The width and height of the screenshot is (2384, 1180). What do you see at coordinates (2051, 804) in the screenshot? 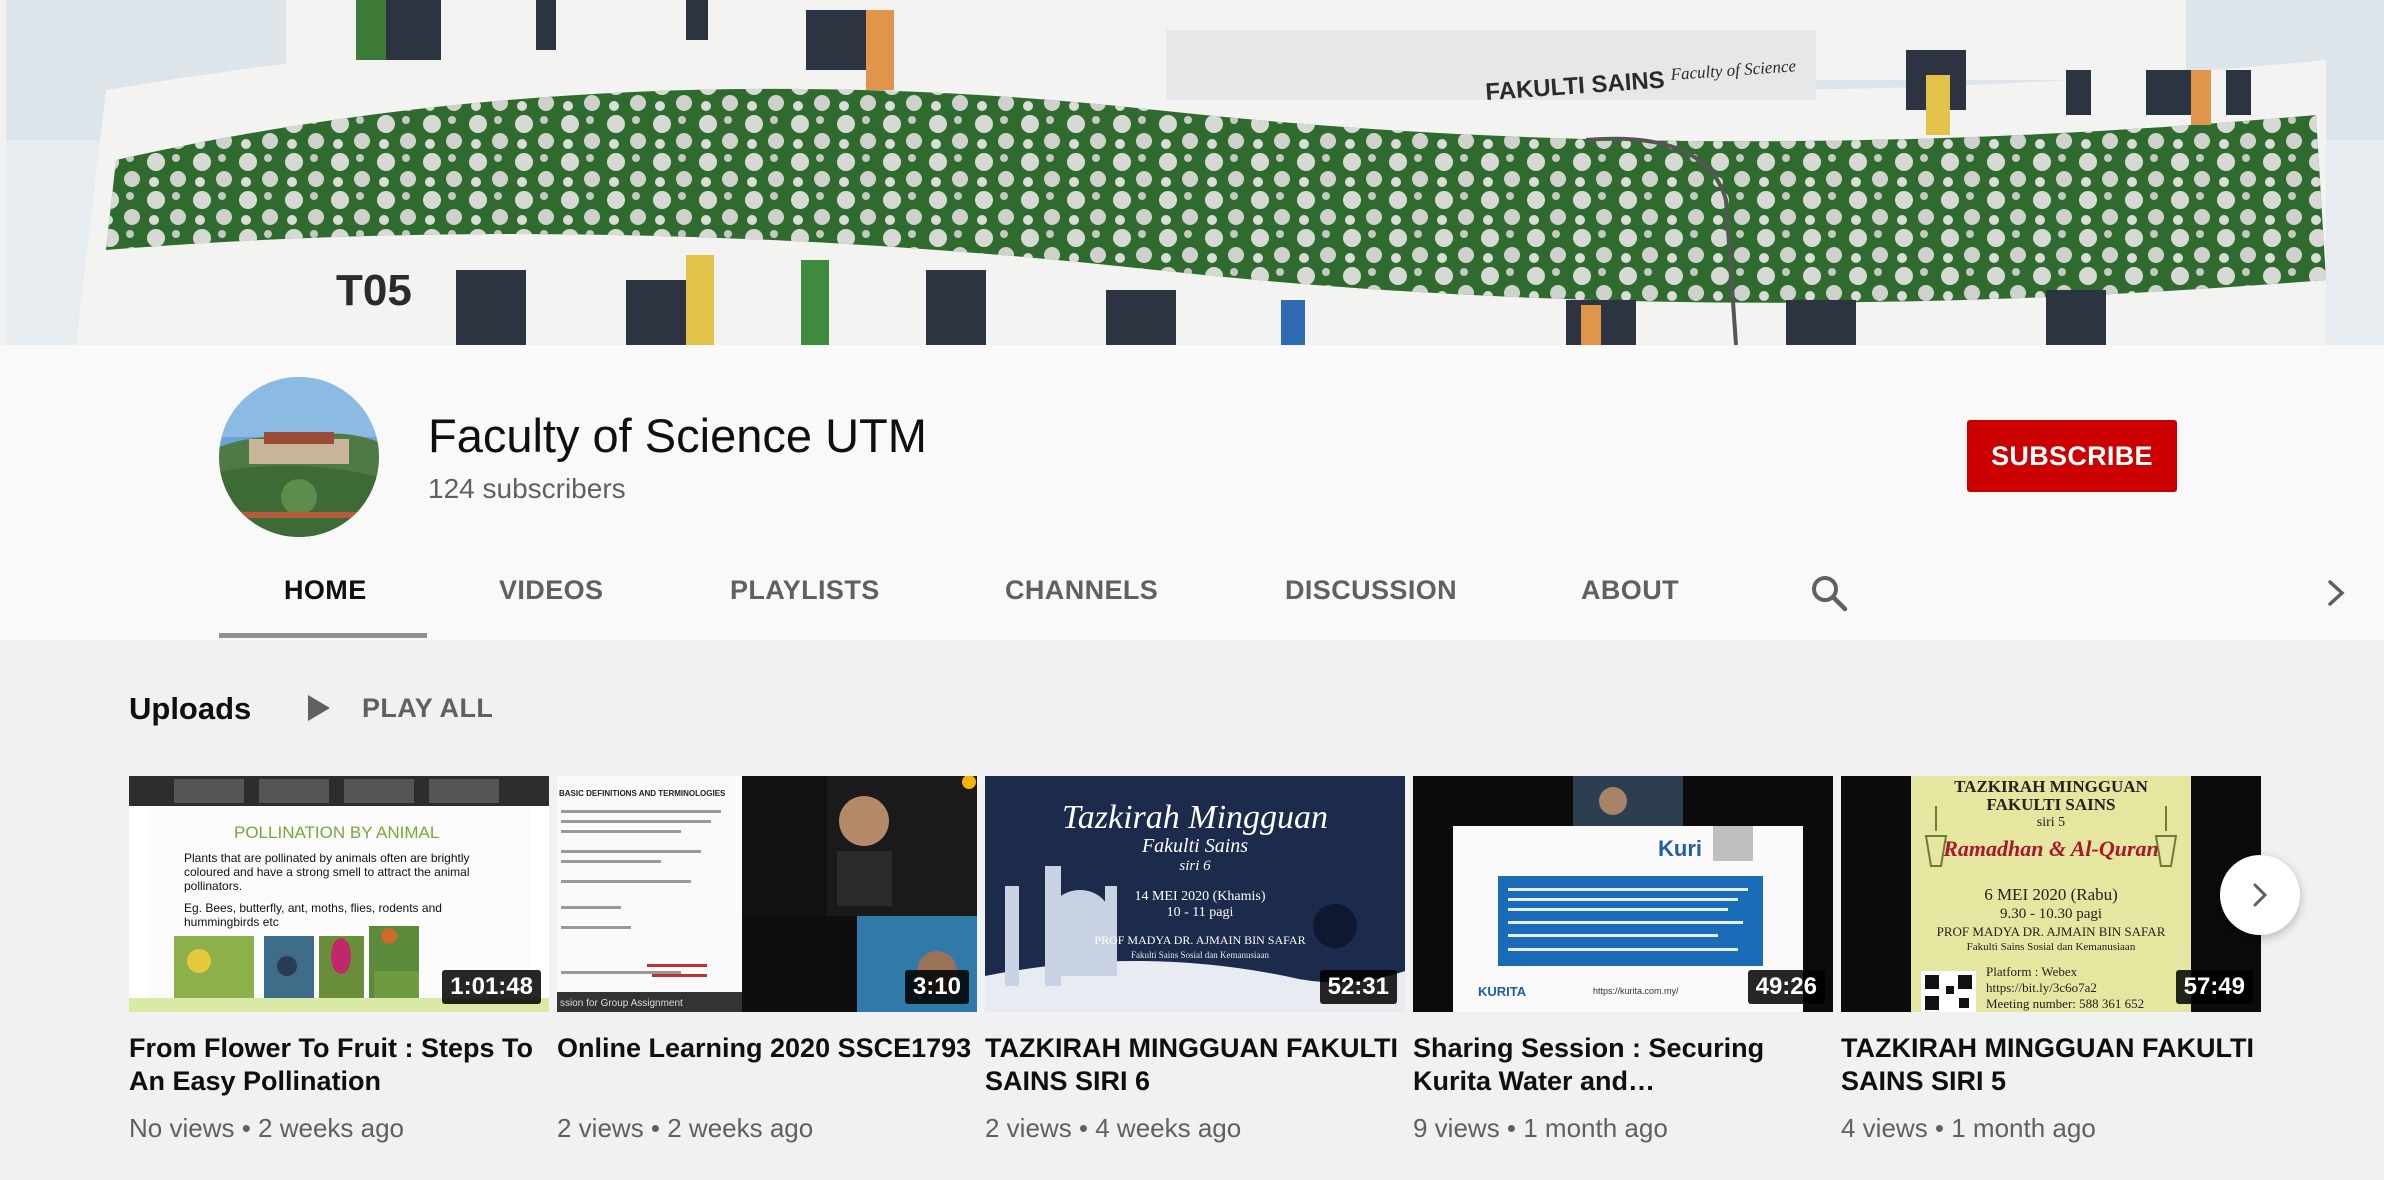
I see `svg-text: FAKULTI SAINS` at bounding box center [2051, 804].